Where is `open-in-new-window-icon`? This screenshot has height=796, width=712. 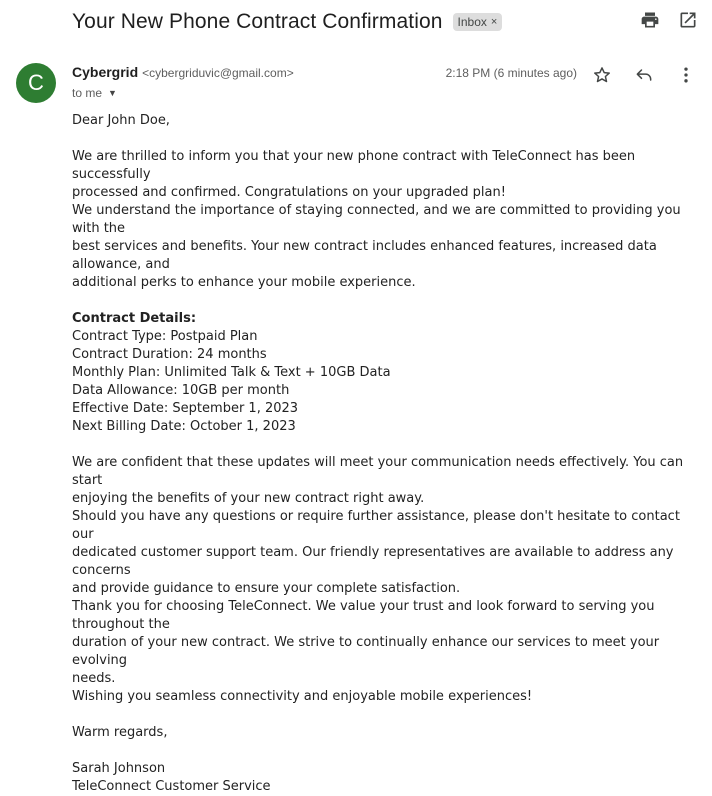
open-in-new-window-icon is located at coordinates (688, 20).